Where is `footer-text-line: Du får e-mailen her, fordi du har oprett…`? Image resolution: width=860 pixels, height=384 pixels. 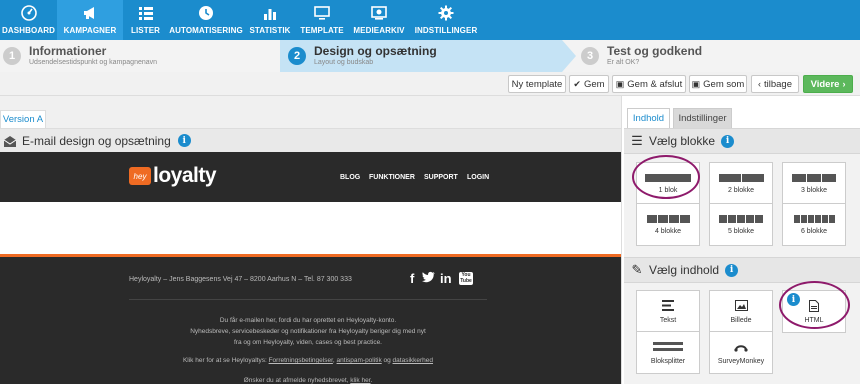
footer-text-line: Du får e-mailen her, fordi du har oprett… is located at coordinates (308, 320).